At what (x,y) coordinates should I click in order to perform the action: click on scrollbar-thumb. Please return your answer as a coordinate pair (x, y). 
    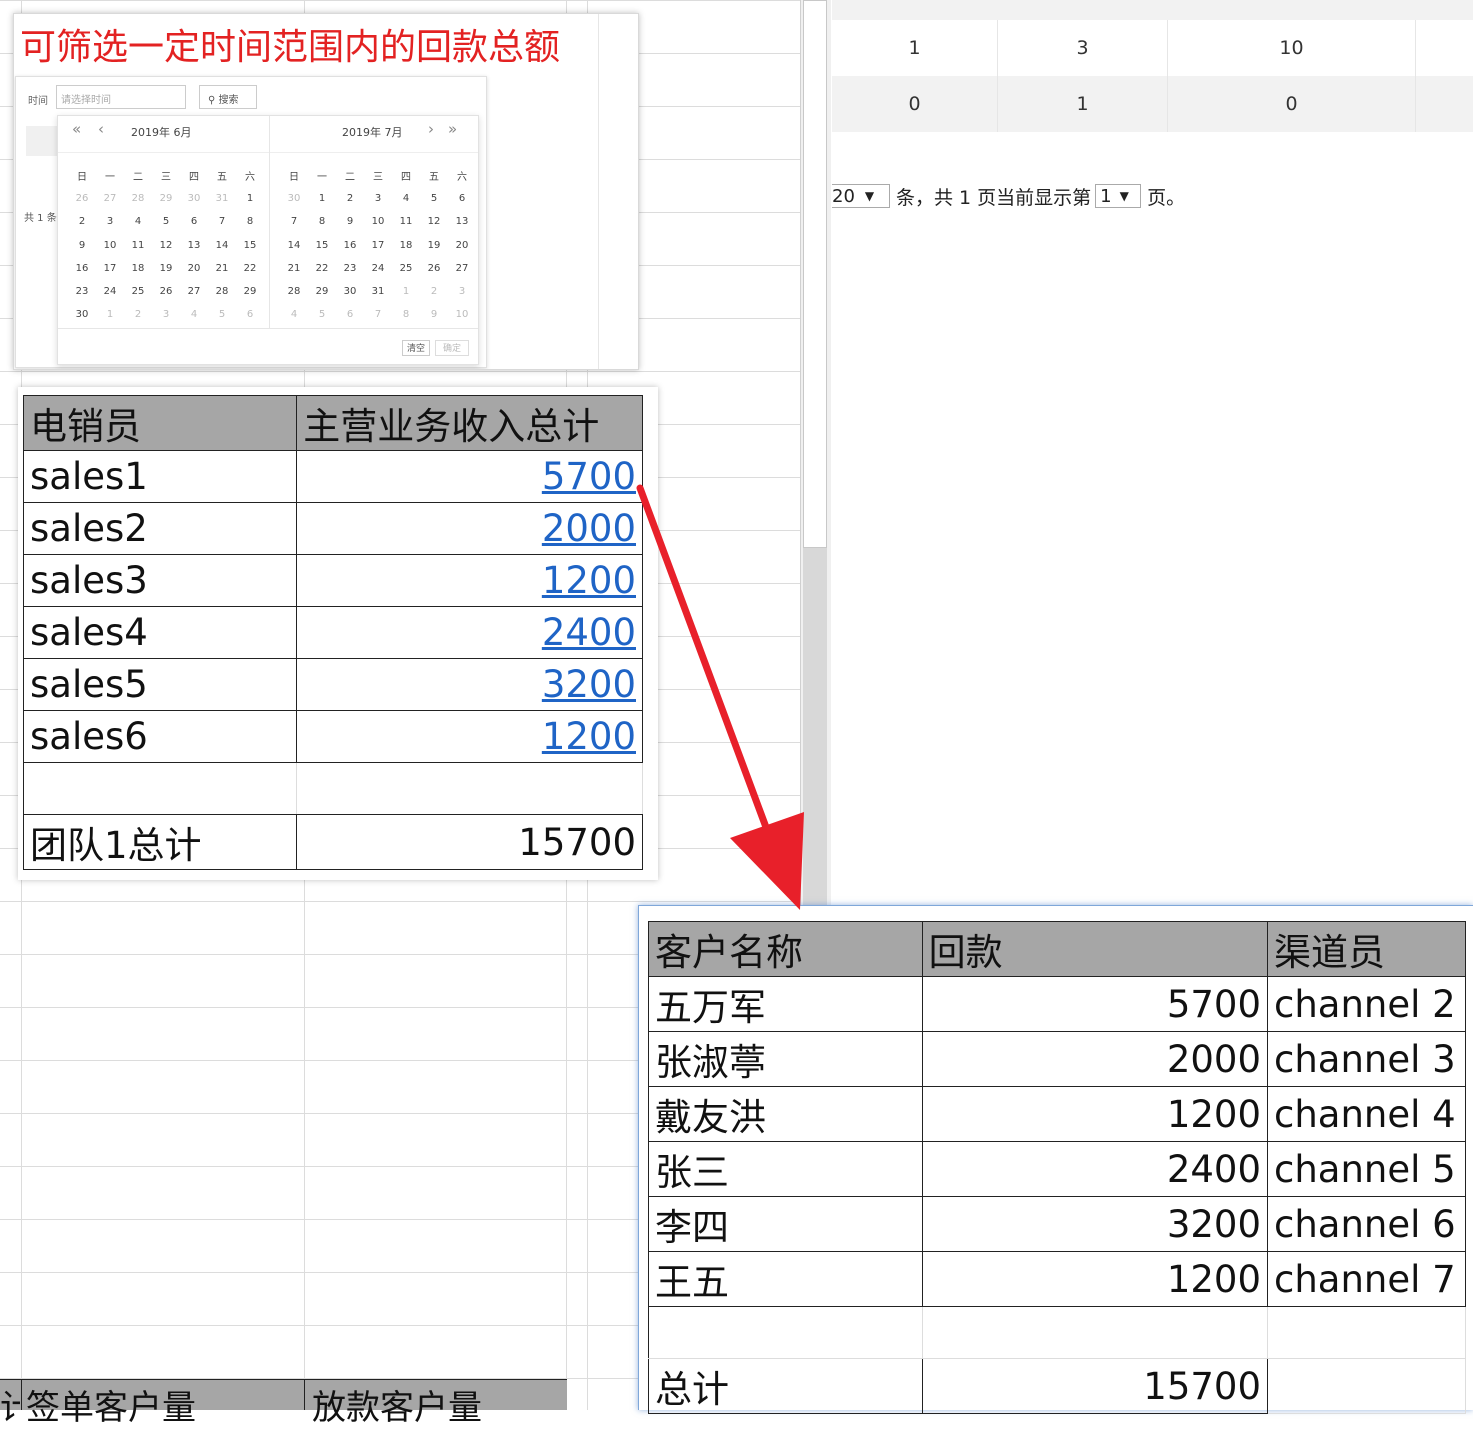
    Looking at the image, I should click on (815, 274).